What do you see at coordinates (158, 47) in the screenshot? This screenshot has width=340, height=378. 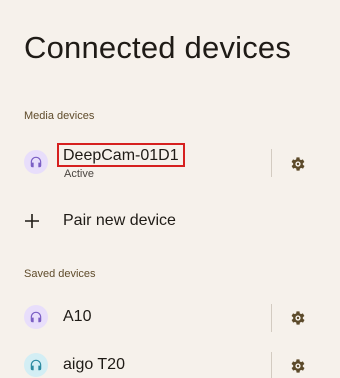 I see `page-title: Connected devices` at bounding box center [158, 47].